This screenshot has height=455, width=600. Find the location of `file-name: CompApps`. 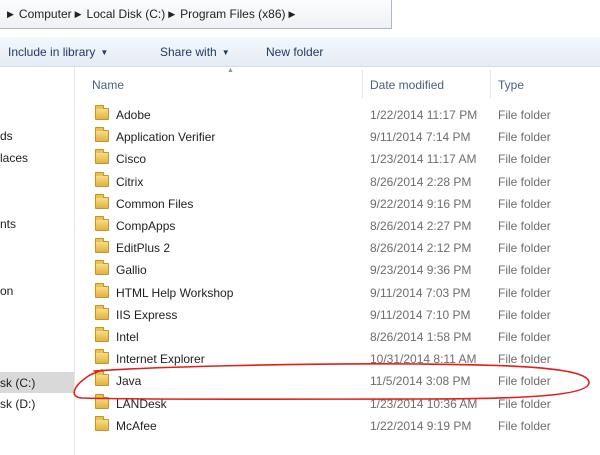

file-name: CompApps is located at coordinates (146, 226).